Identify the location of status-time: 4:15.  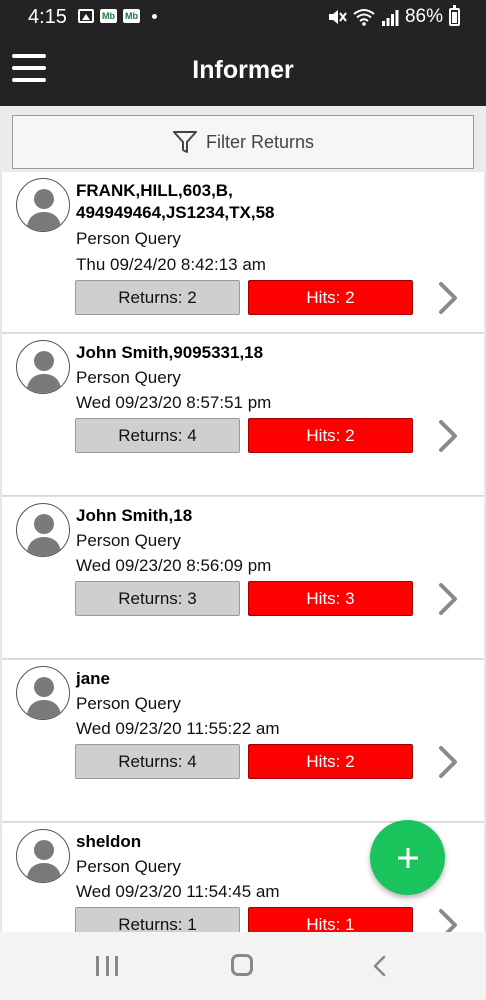
(47, 17).